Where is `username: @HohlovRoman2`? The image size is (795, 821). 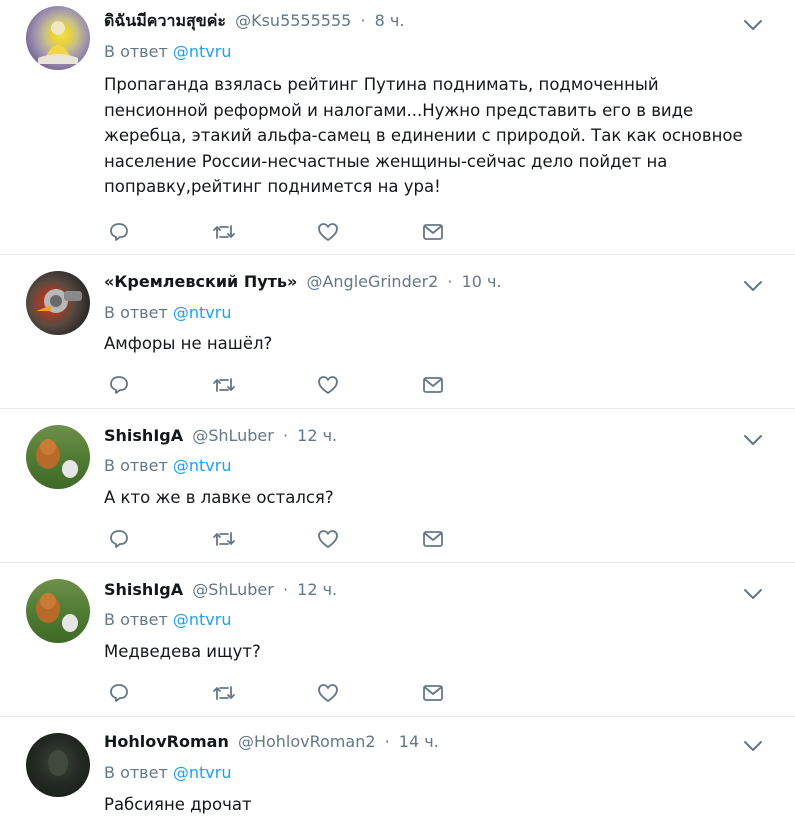
username: @HohlovRoman2 is located at coordinates (307, 741).